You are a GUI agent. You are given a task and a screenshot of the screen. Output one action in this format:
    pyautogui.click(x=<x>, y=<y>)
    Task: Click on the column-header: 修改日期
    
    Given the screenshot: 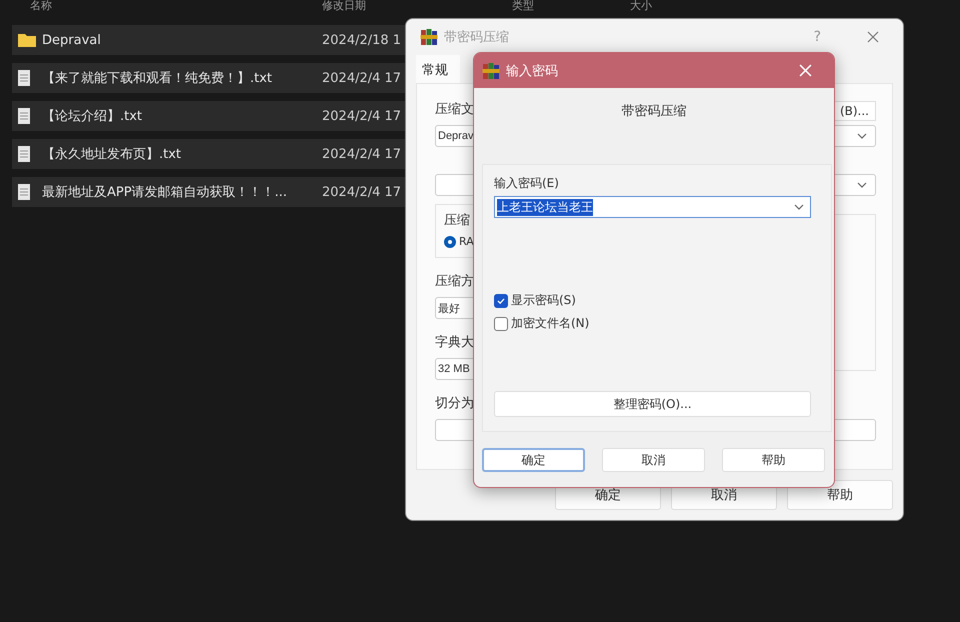 What is the action you would take?
    pyautogui.click(x=344, y=6)
    